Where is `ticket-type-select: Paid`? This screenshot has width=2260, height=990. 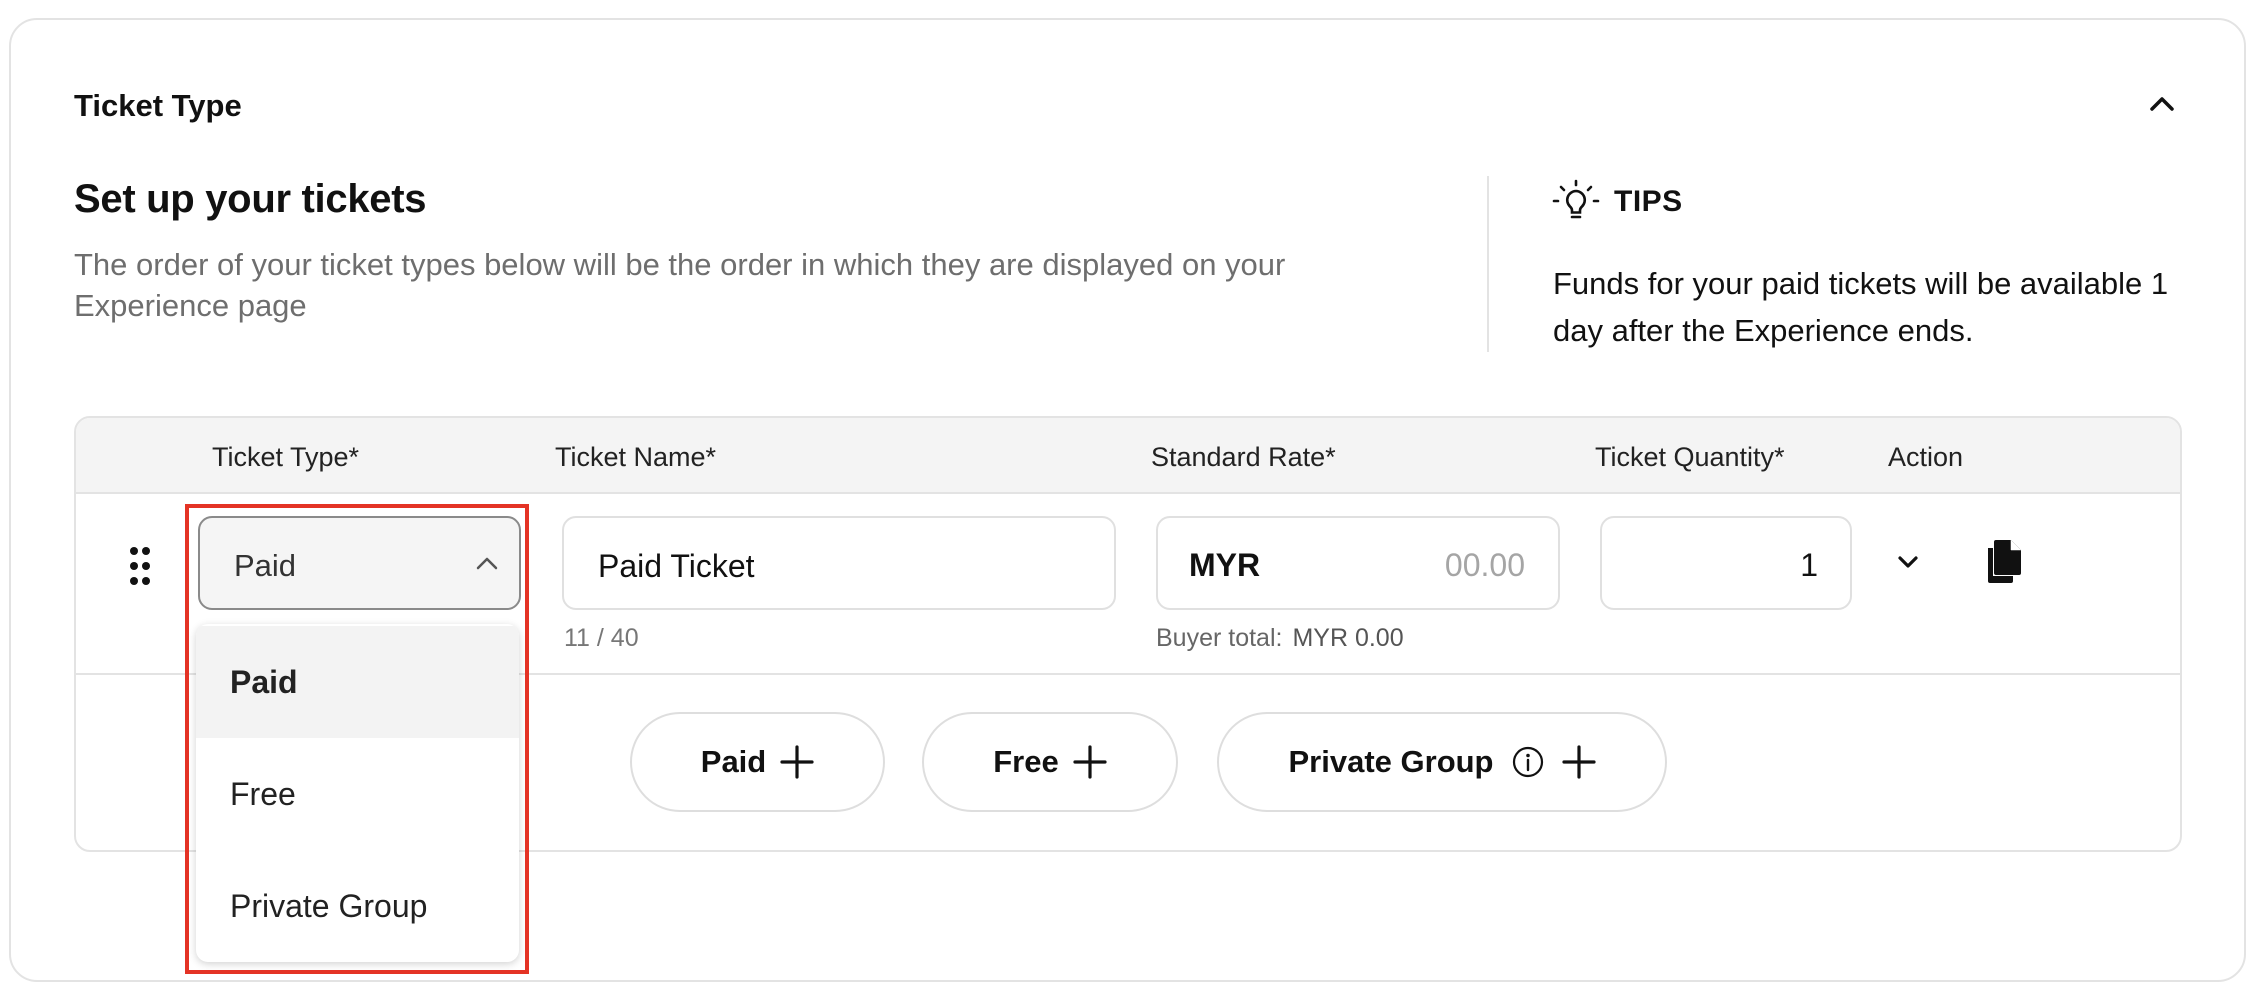 ticket-type-select: Paid is located at coordinates (359, 563).